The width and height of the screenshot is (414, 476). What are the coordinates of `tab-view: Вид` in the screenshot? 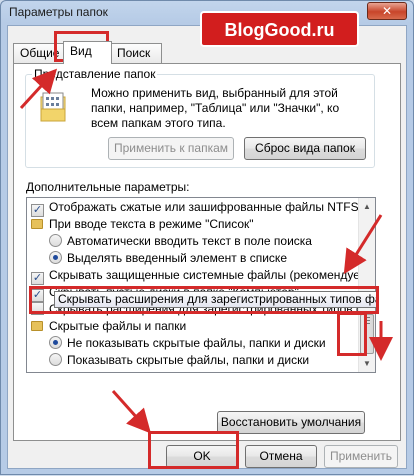 It's located at (87, 52).